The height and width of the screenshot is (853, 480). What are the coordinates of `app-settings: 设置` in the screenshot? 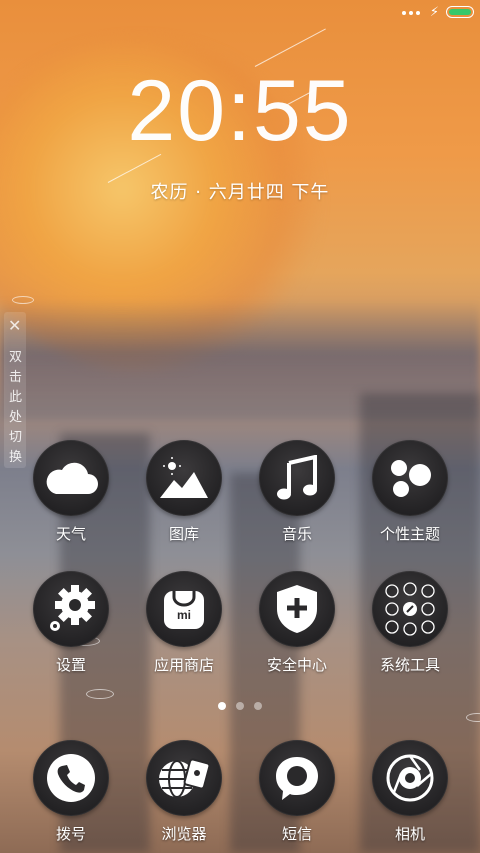 It's located at (71, 623).